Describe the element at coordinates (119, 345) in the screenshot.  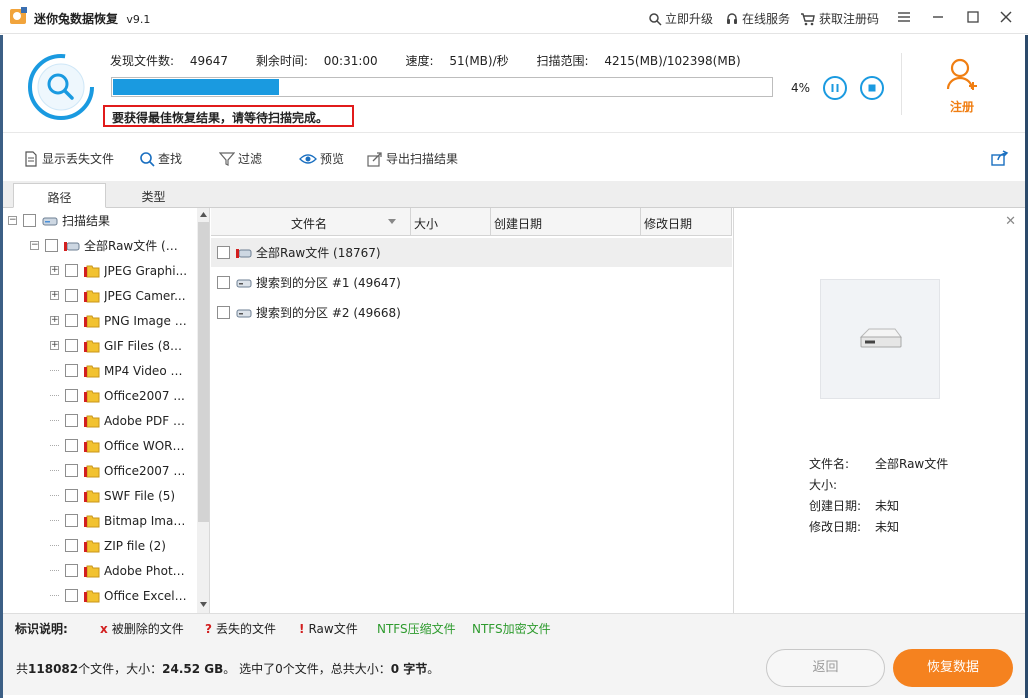
I see `tree-item: + GIF Files (815)` at that location.